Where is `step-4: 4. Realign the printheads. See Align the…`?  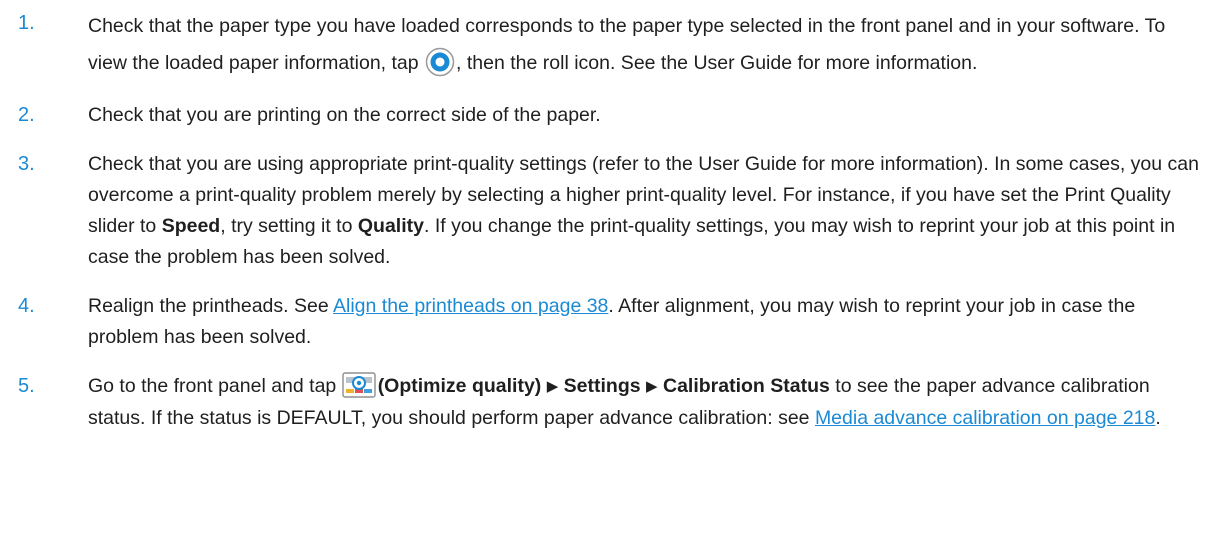 step-4: 4. Realign the printheads. See Align the… is located at coordinates (613, 322).